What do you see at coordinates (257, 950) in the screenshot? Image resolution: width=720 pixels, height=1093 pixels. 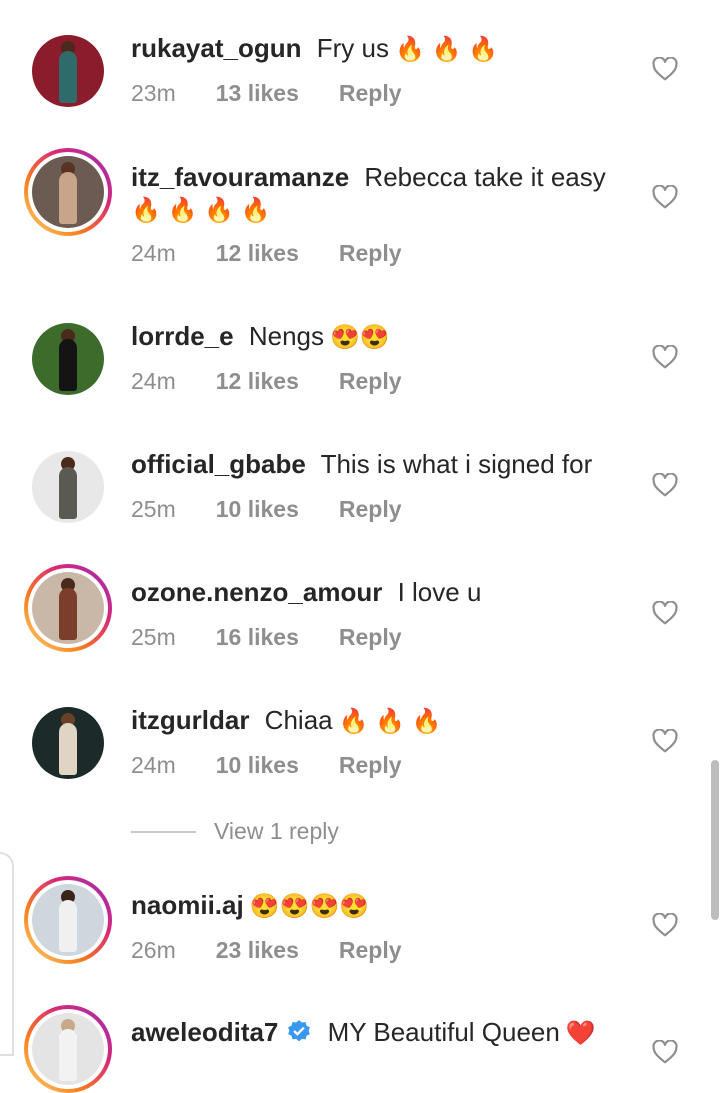 I see `comment-likes: 23 likes` at bounding box center [257, 950].